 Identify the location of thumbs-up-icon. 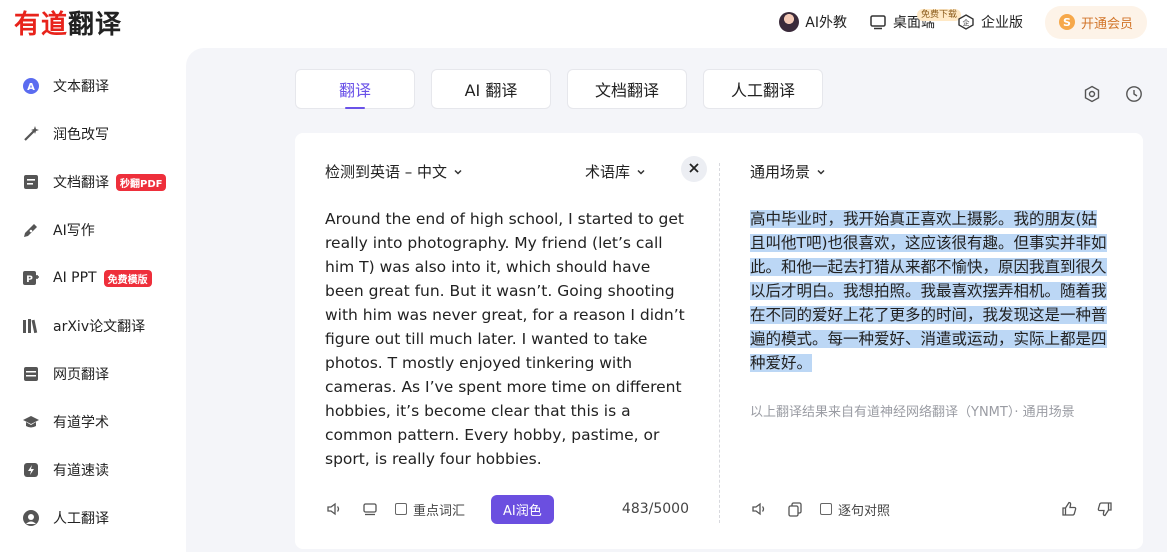
(1069, 509).